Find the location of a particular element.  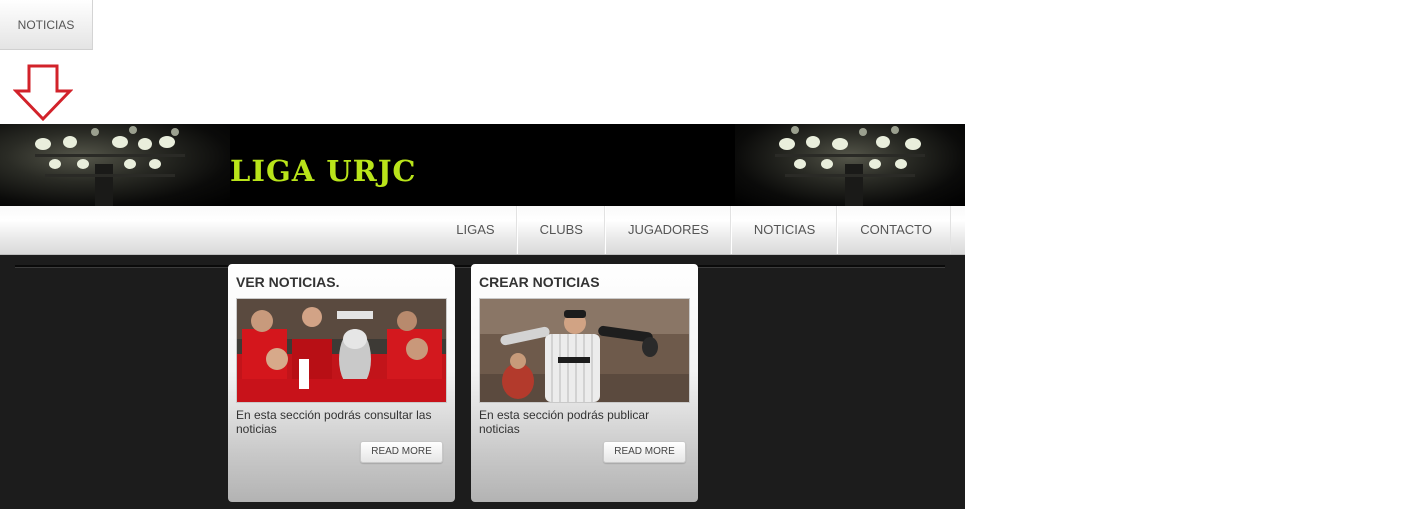

card-description: En esta sección podrás publicar noticias is located at coordinates (564, 422).